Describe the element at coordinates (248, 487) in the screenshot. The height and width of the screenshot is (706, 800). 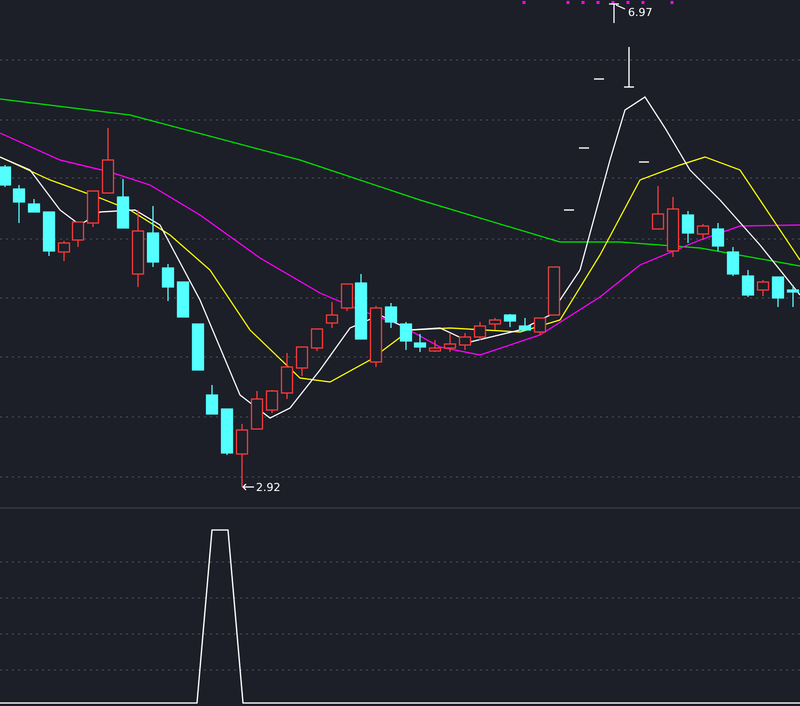
I see `left-arrow-icon` at that location.